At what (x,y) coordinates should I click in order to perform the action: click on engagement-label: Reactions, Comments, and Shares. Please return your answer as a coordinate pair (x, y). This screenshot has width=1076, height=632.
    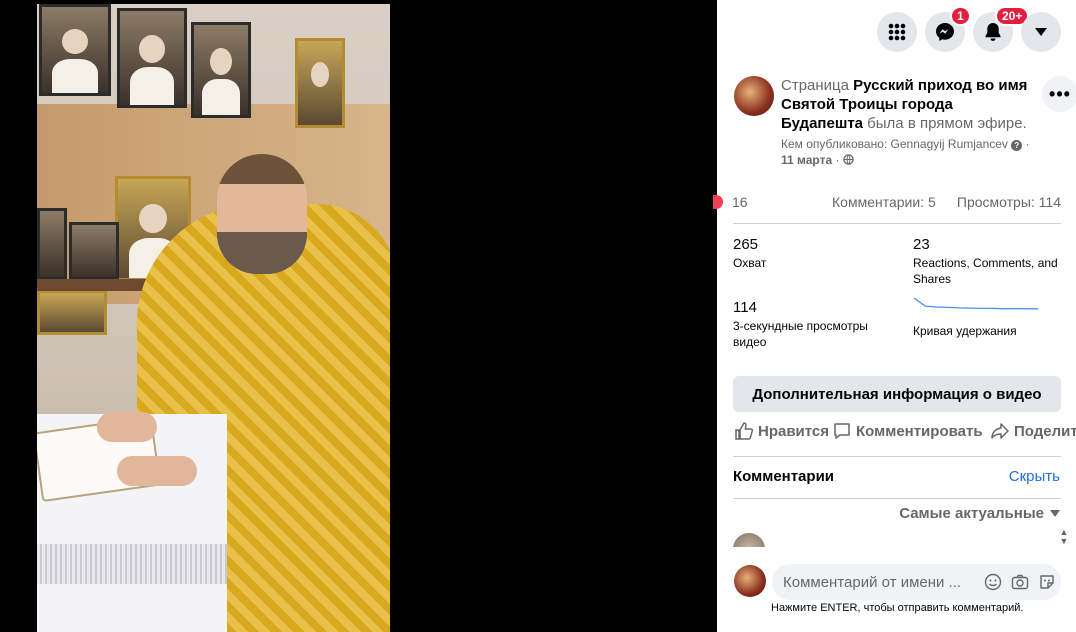
    Looking at the image, I should click on (985, 271).